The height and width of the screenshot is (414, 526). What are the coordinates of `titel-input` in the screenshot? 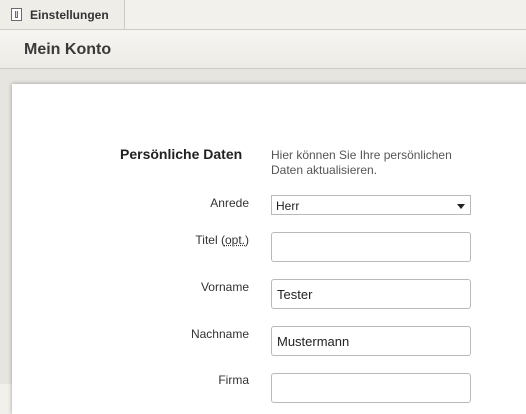 It's located at (371, 247).